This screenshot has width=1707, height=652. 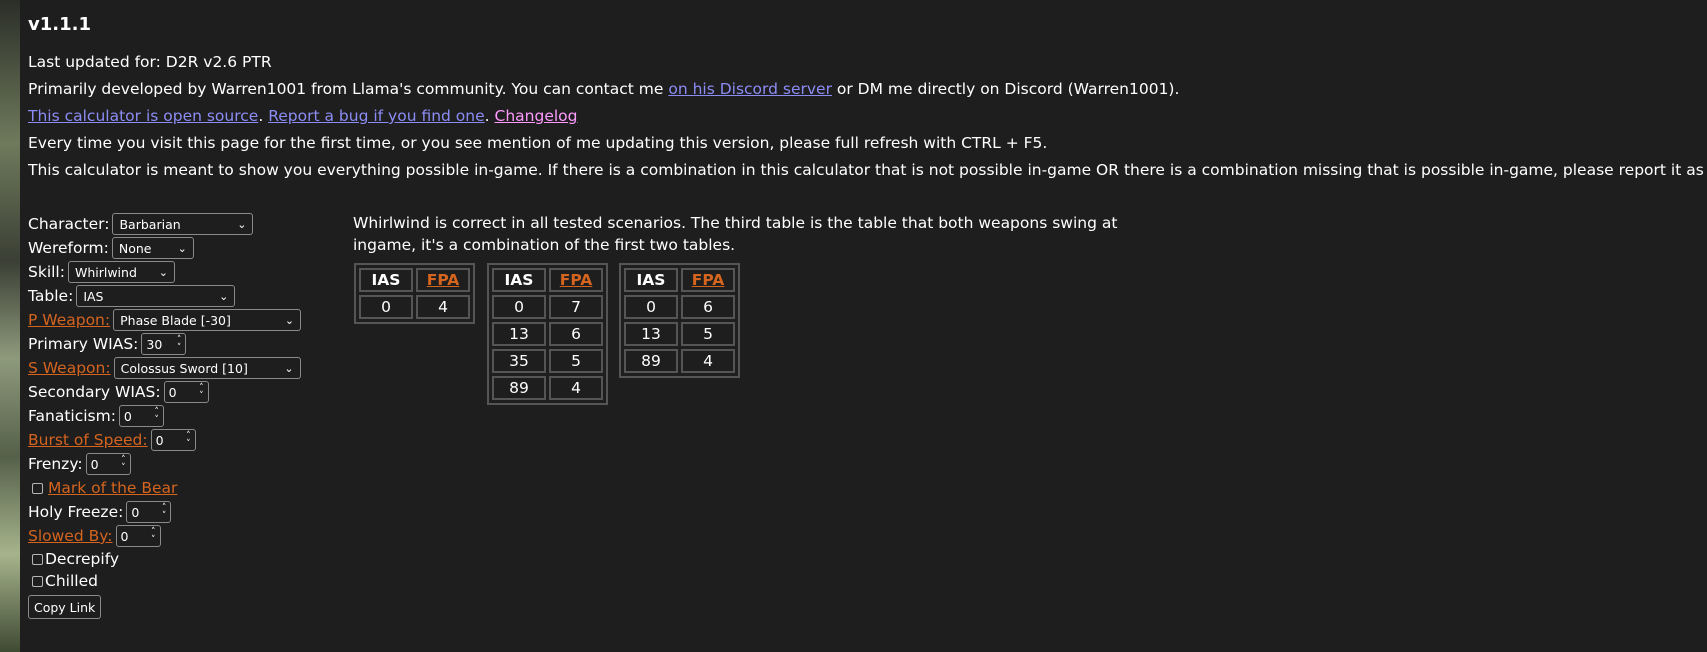 What do you see at coordinates (65, 607) in the screenshot?
I see `copy-link-button: Copy Link` at bounding box center [65, 607].